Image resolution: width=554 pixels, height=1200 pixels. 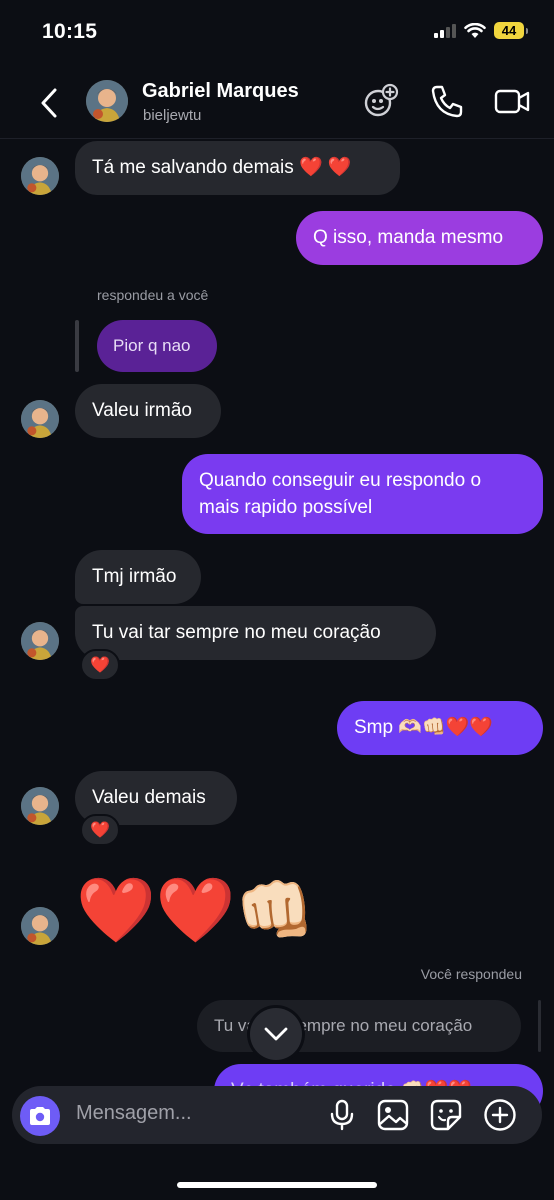 I want to click on battery-icon: 44, so click(x=511, y=30).